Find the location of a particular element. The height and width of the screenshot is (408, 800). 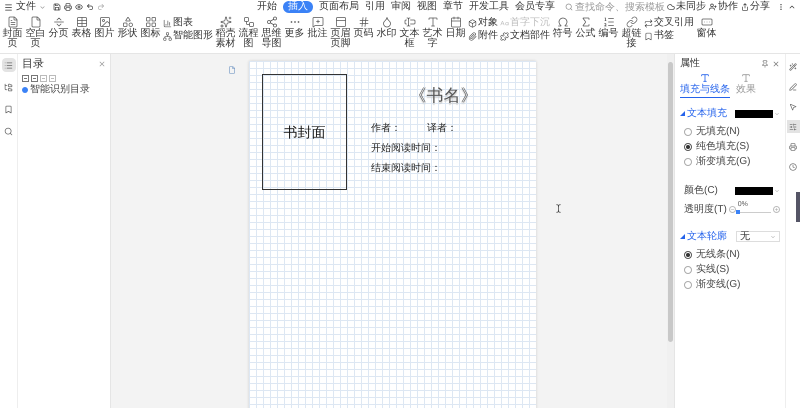

file-menu: 文件 is located at coordinates (26, 7).